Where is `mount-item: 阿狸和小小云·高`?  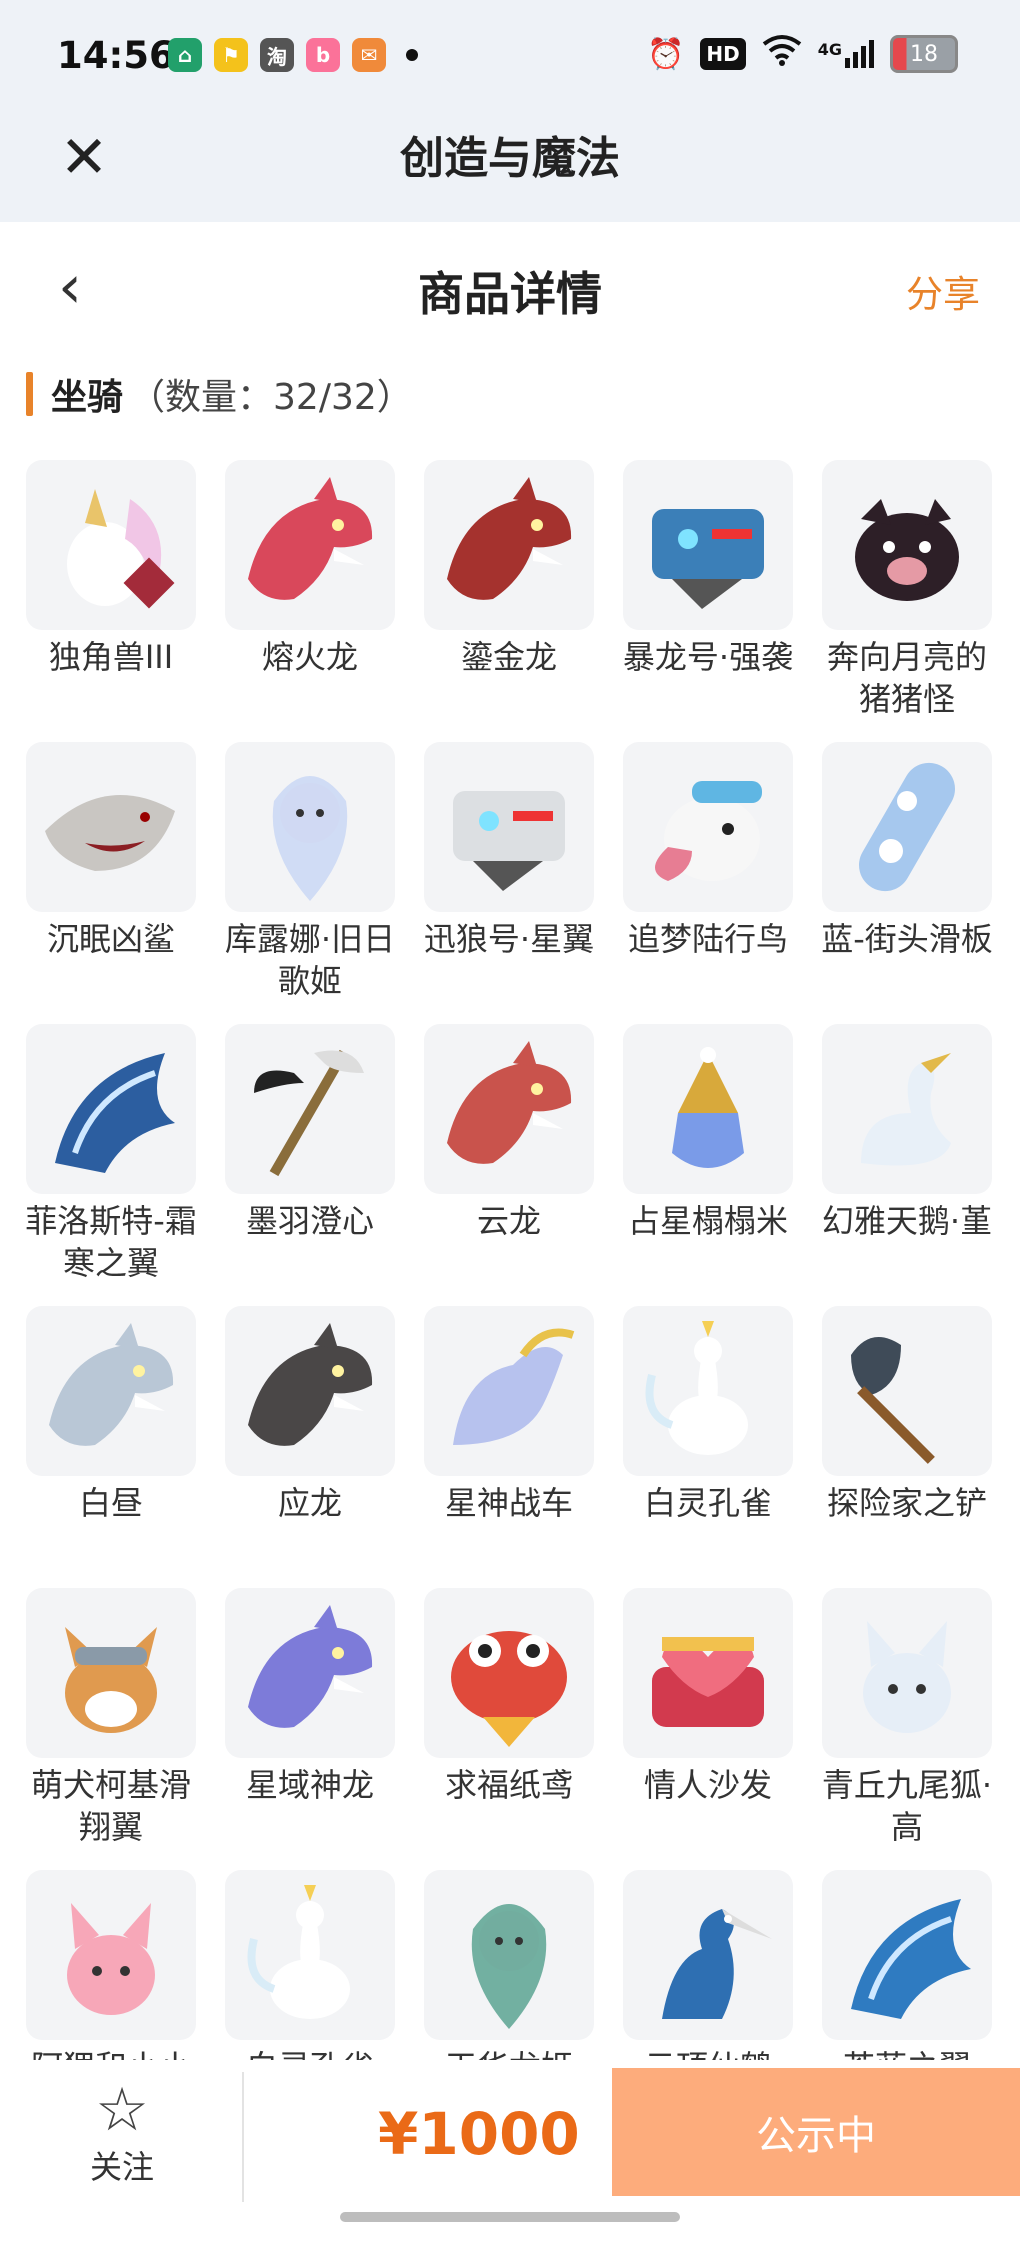 mount-item: 阿狸和小小云·高 is located at coordinates (111, 1965).